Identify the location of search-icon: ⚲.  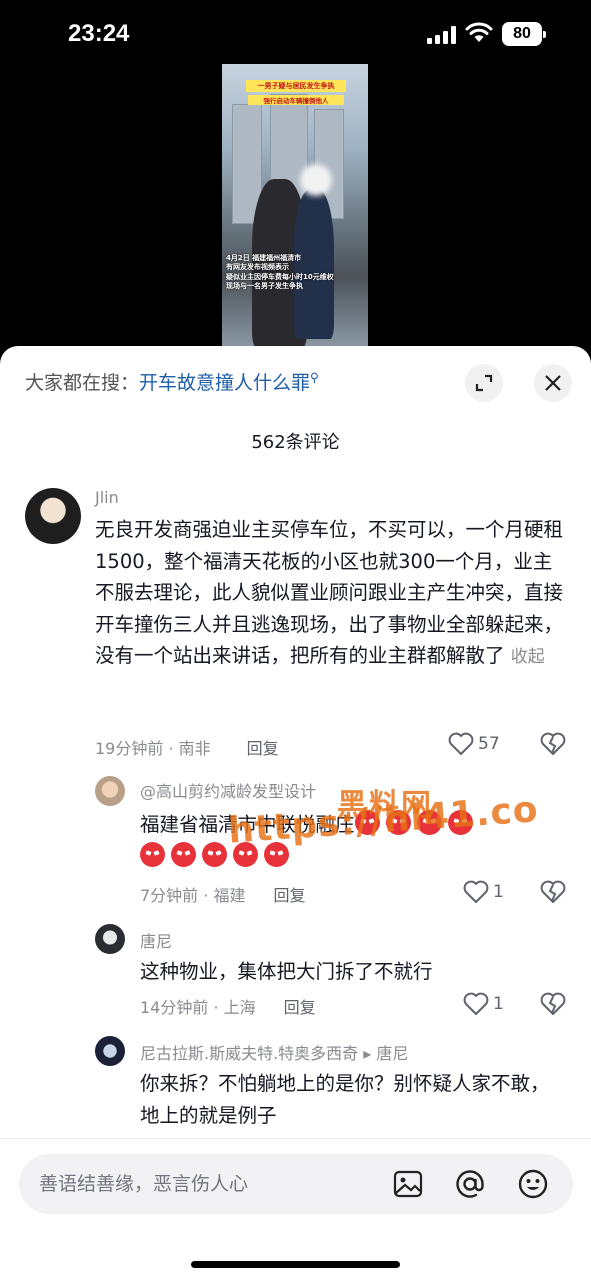
(314, 377).